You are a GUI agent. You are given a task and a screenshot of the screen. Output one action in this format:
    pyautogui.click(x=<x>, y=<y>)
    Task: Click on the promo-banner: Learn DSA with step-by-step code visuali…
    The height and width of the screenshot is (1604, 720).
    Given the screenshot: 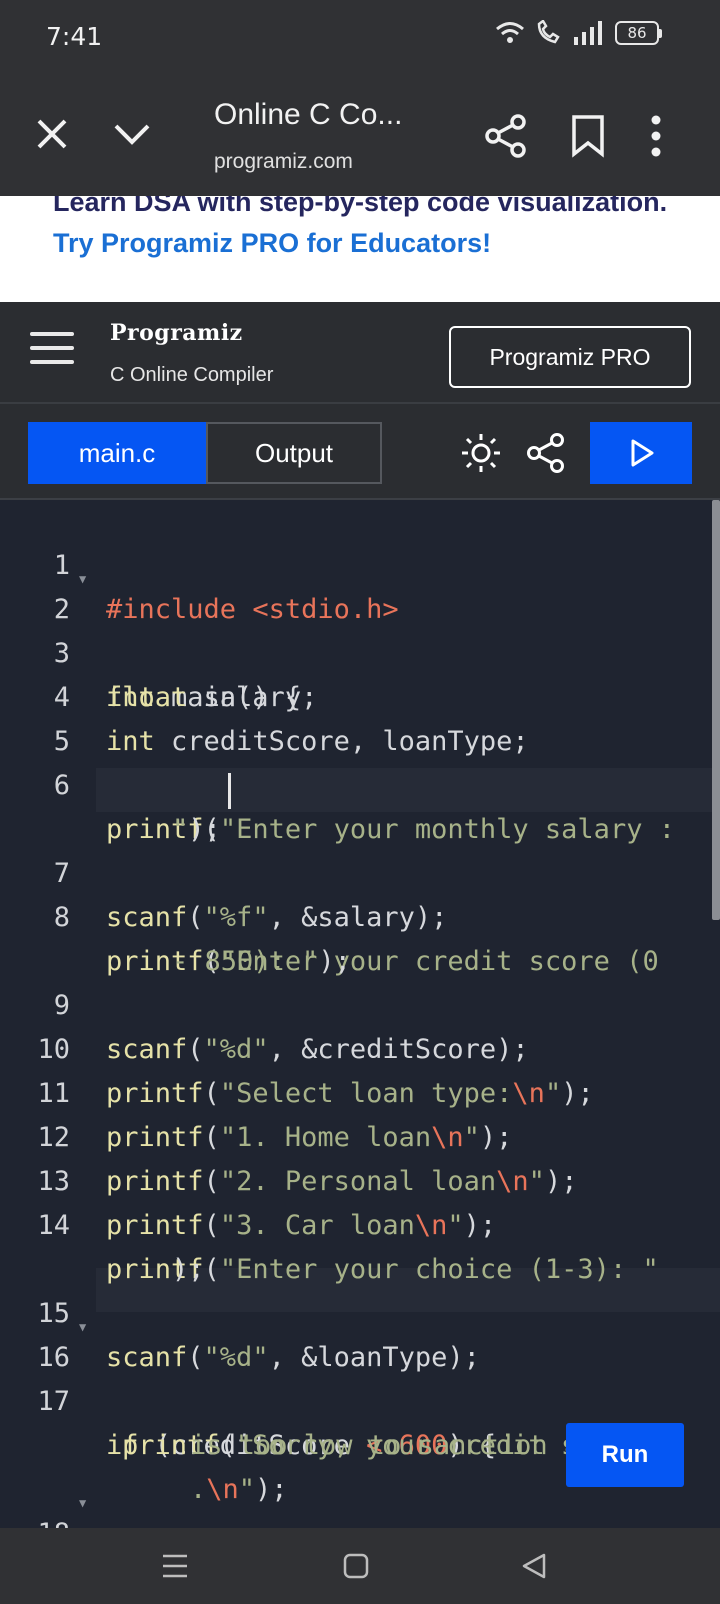 What is the action you would take?
    pyautogui.click(x=360, y=249)
    